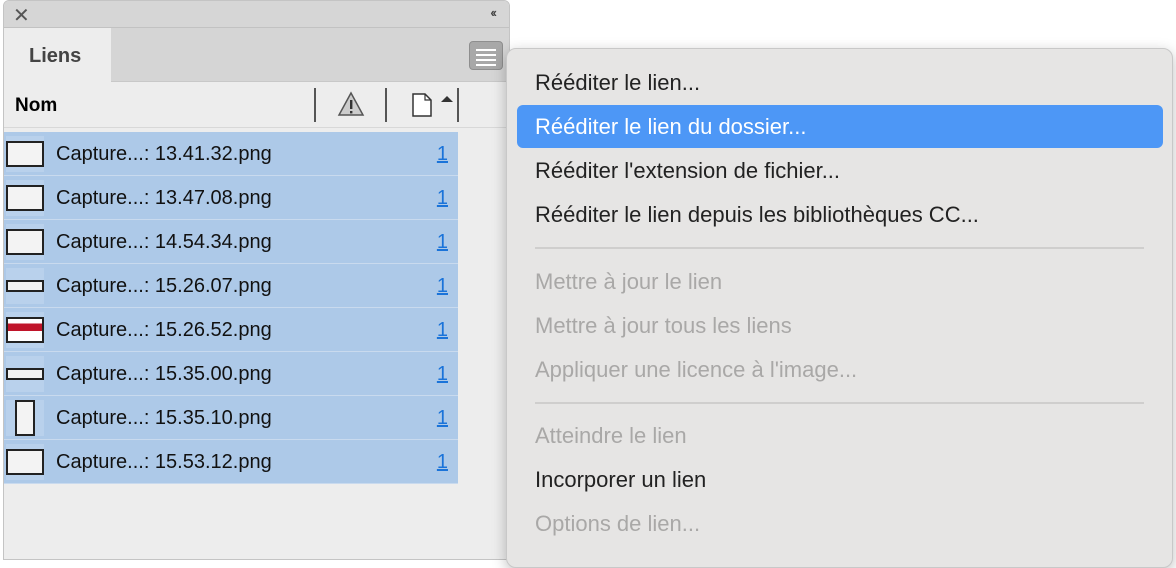 Image resolution: width=1176 pixels, height=568 pixels. I want to click on link-name: Capture...: 13.47.08.png, so click(164, 198).